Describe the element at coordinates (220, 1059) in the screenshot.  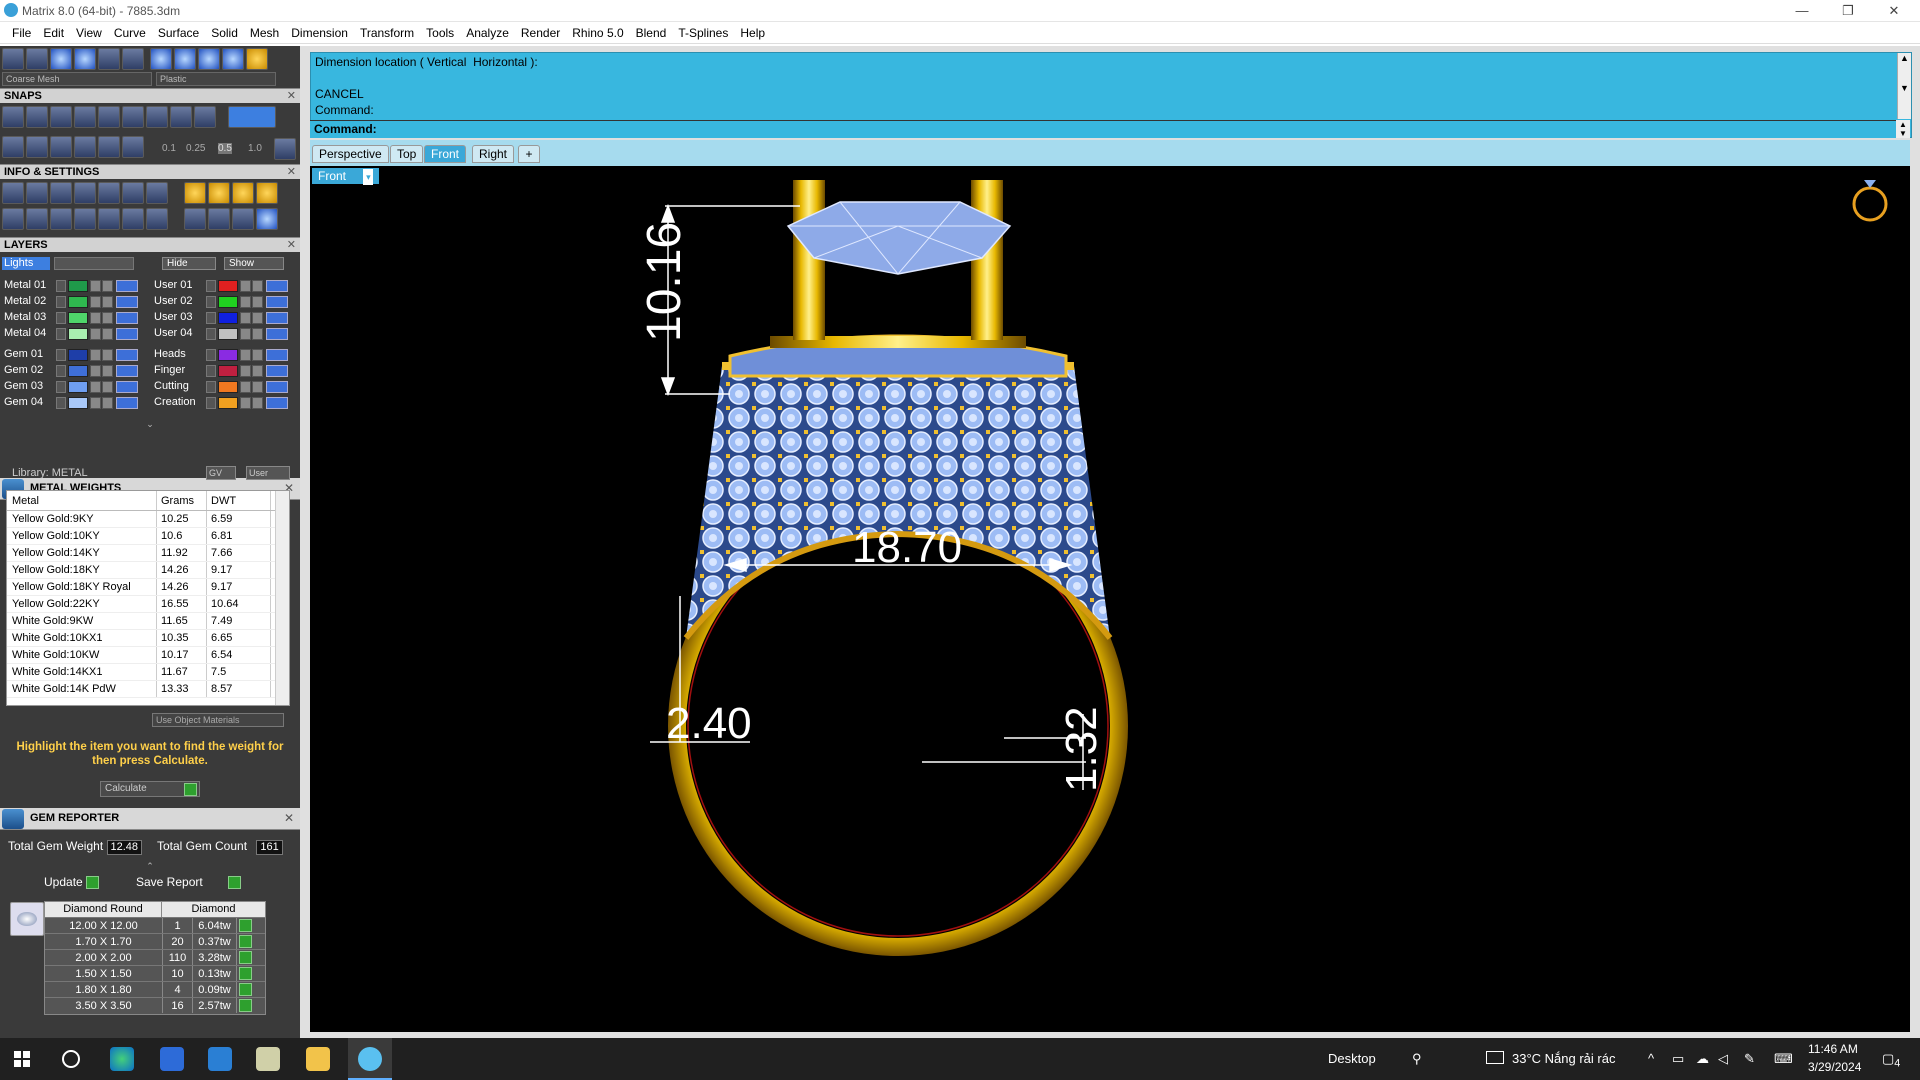
I see `mail-icon` at that location.